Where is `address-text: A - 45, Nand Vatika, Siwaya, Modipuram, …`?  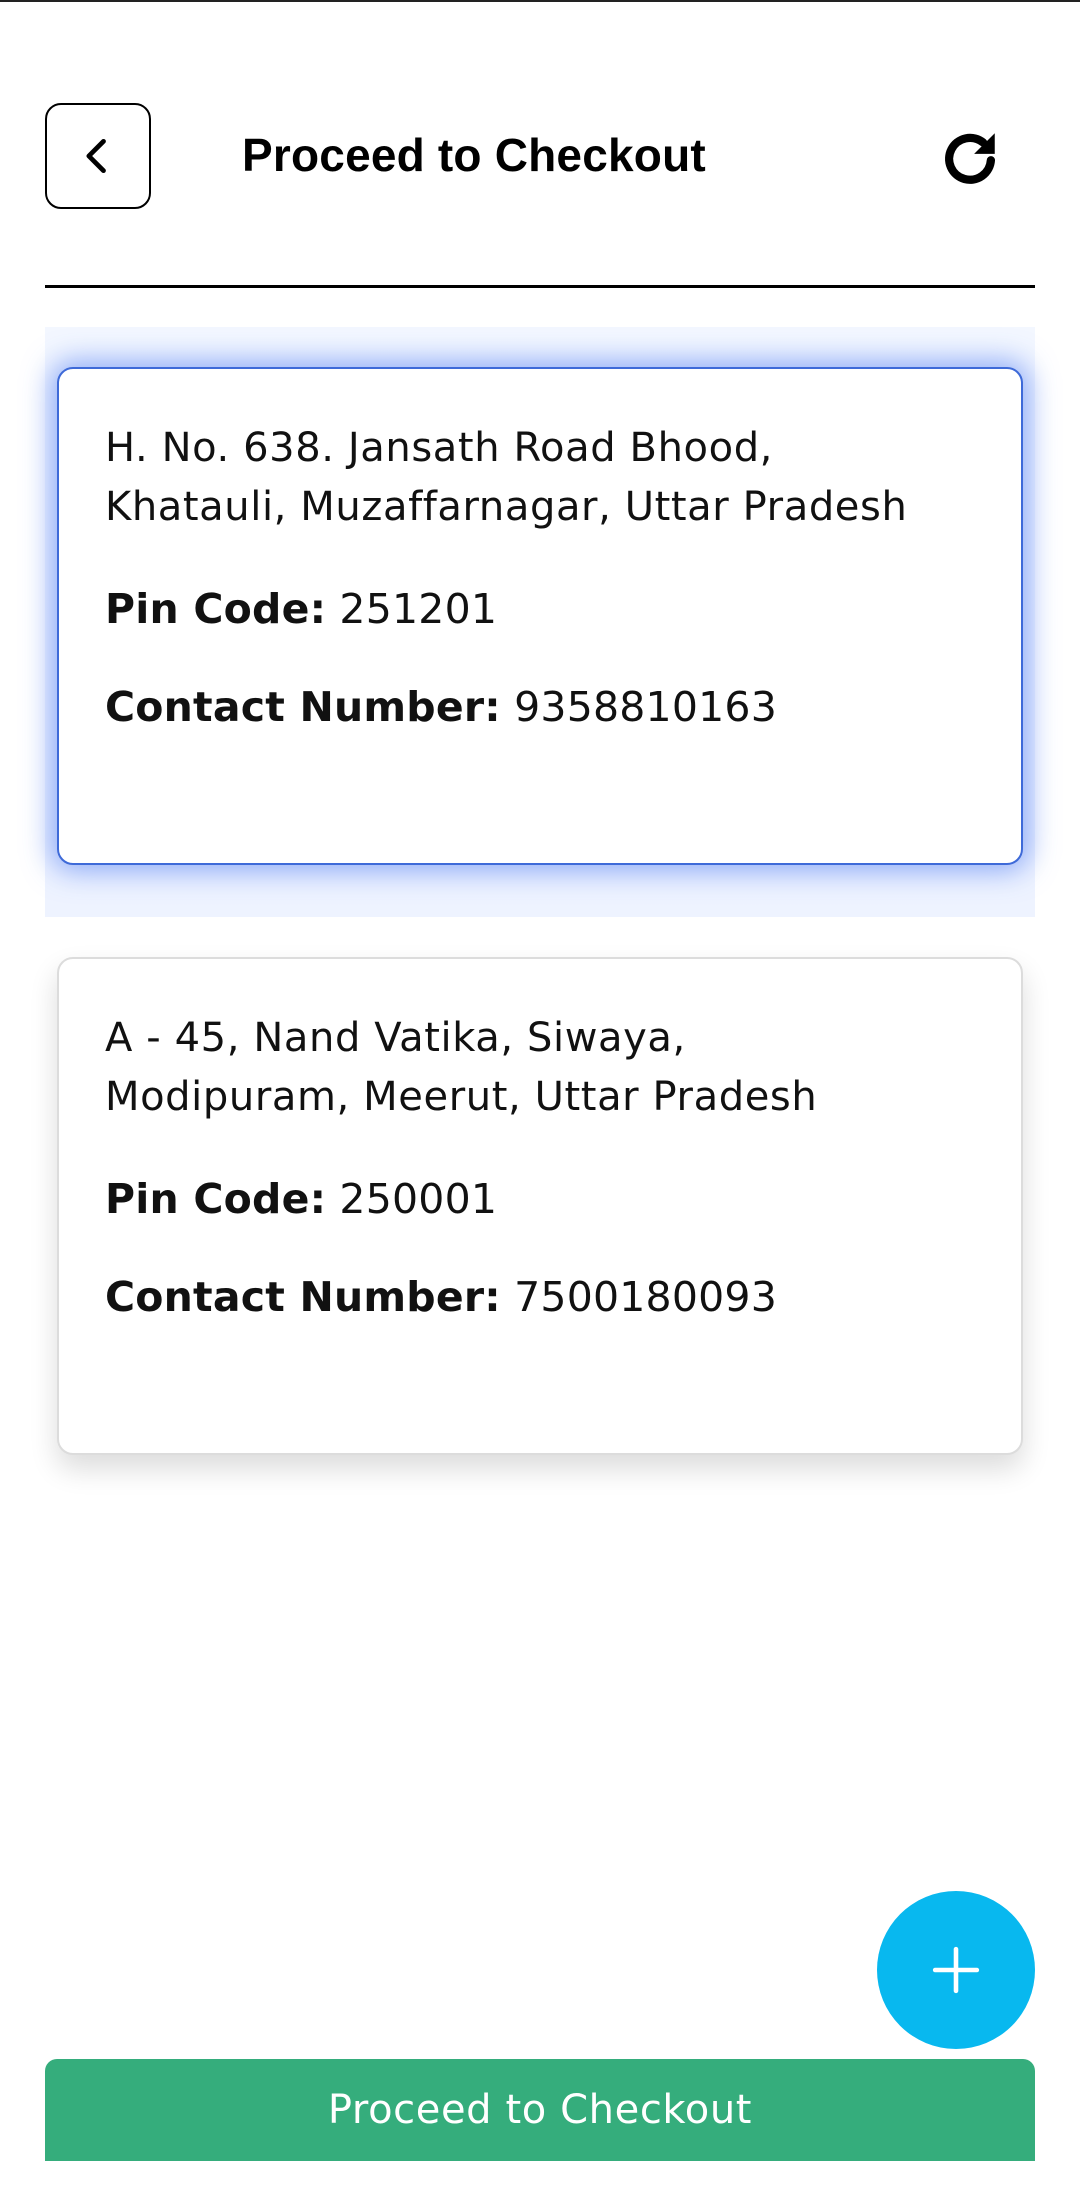 address-text: A - 45, Nand Vatika, Siwaya, Modipuram, … is located at coordinates (540, 1068).